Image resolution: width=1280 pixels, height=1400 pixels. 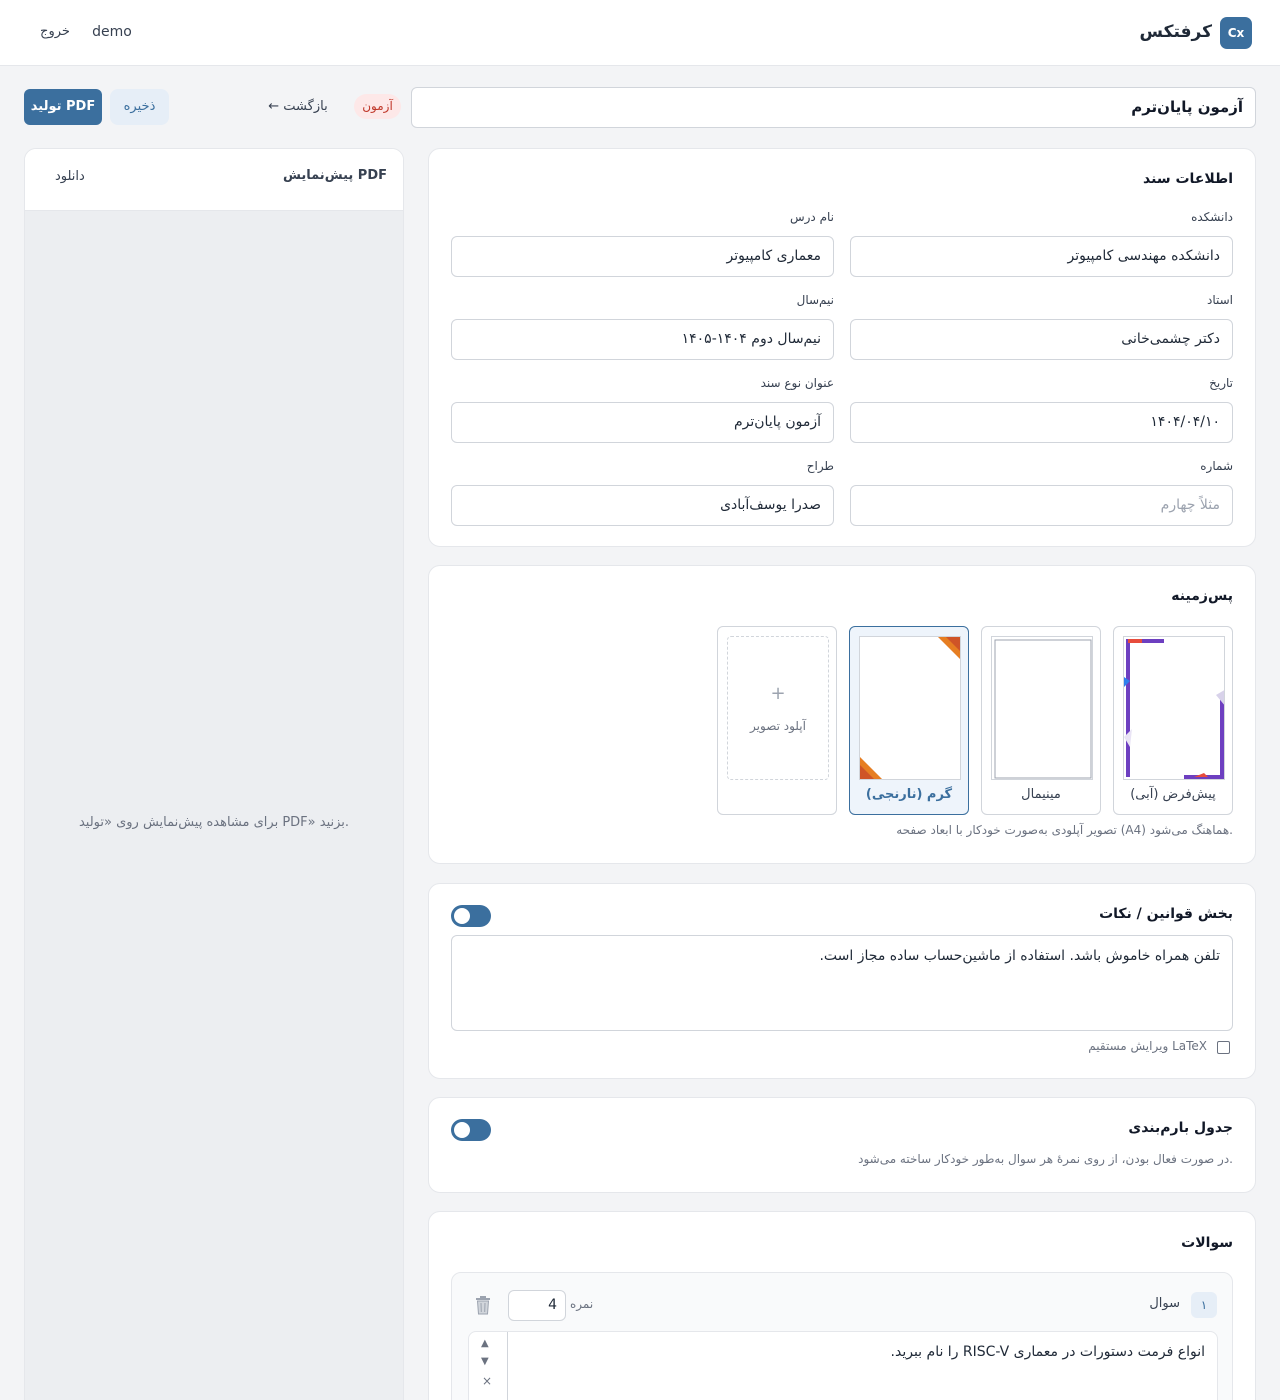 What do you see at coordinates (1207, 1243) in the screenshot?
I see `card-title: سوالات` at bounding box center [1207, 1243].